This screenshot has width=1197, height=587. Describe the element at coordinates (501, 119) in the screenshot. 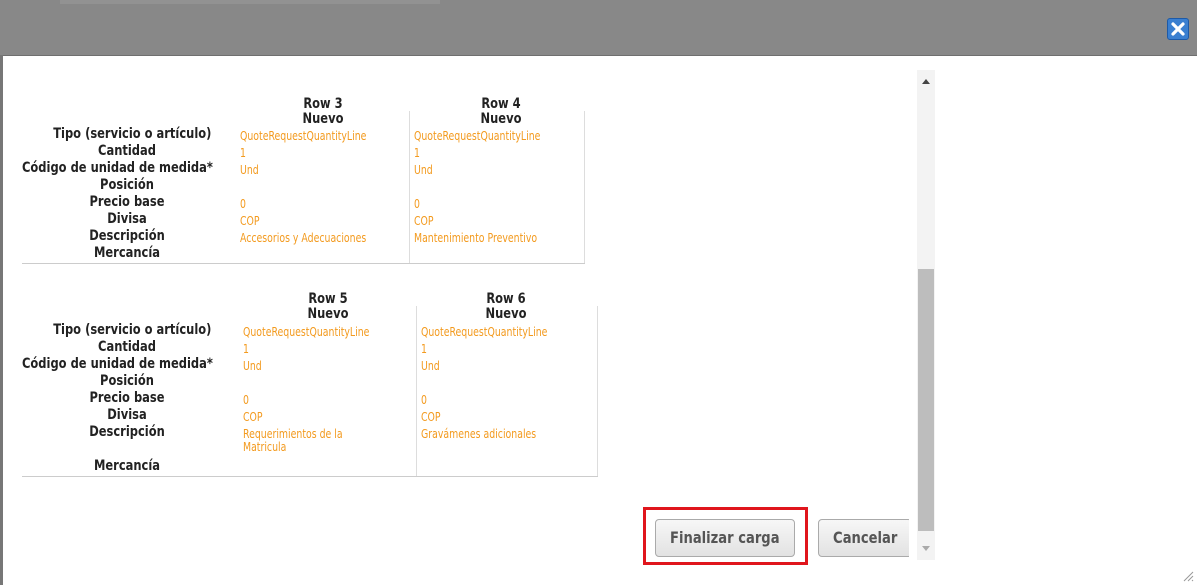

I see `row-4-status: Nuevo` at that location.